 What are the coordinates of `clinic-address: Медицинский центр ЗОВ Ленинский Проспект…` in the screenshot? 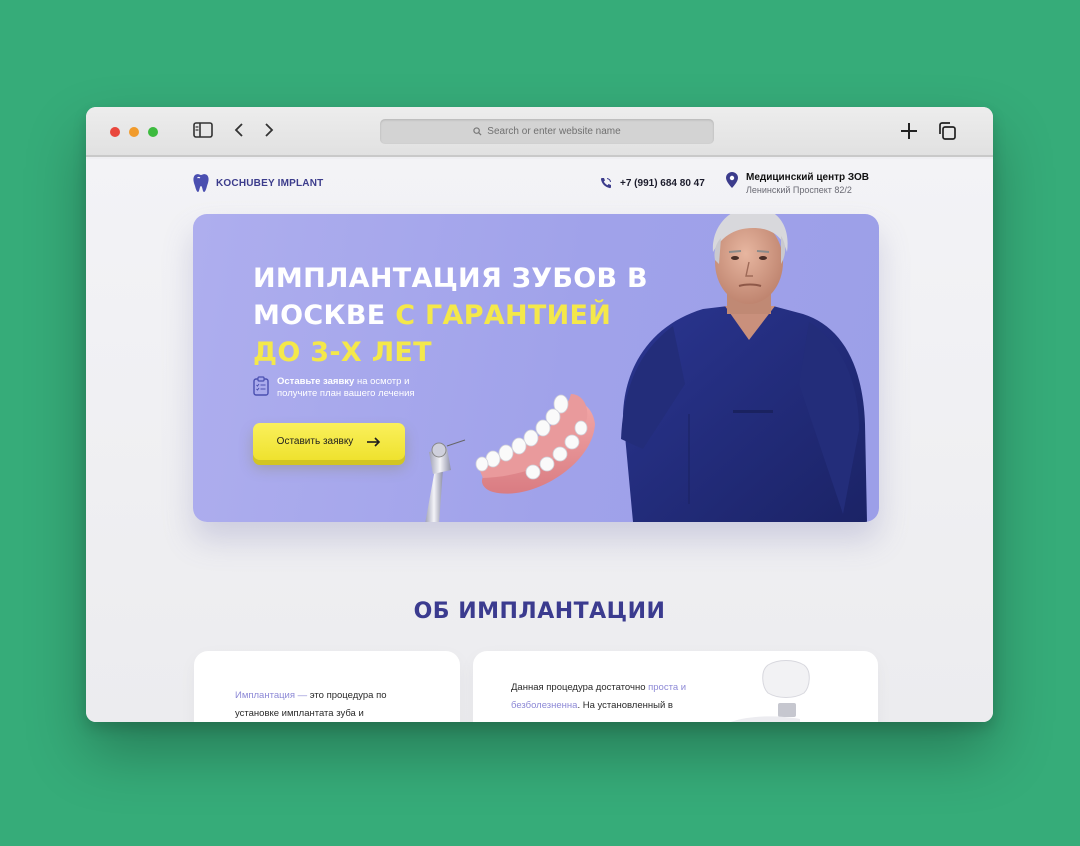 It's located at (797, 183).